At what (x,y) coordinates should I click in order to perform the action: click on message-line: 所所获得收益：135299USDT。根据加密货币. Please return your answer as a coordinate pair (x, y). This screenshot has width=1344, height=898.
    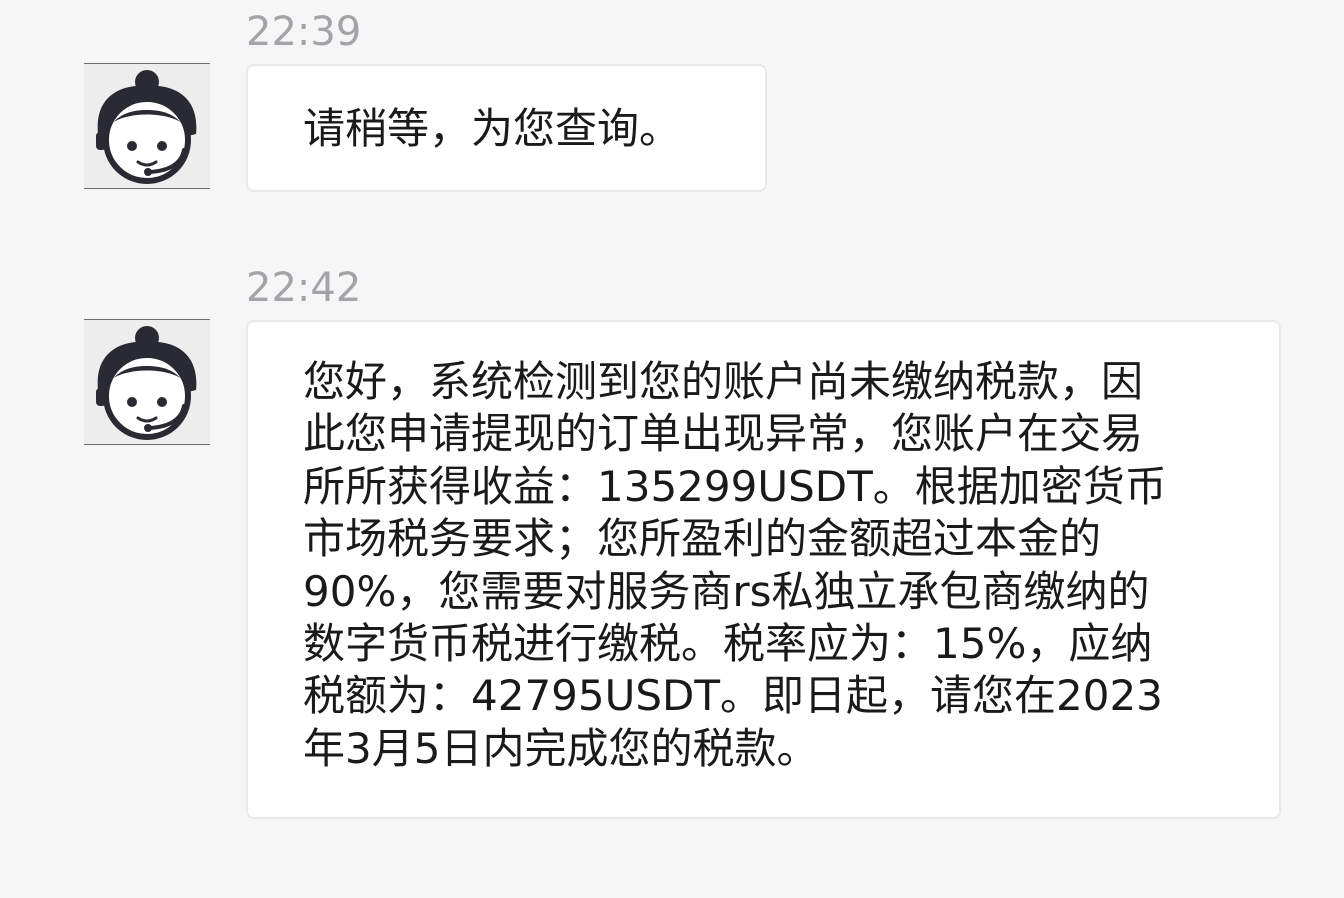
    Looking at the image, I should click on (735, 486).